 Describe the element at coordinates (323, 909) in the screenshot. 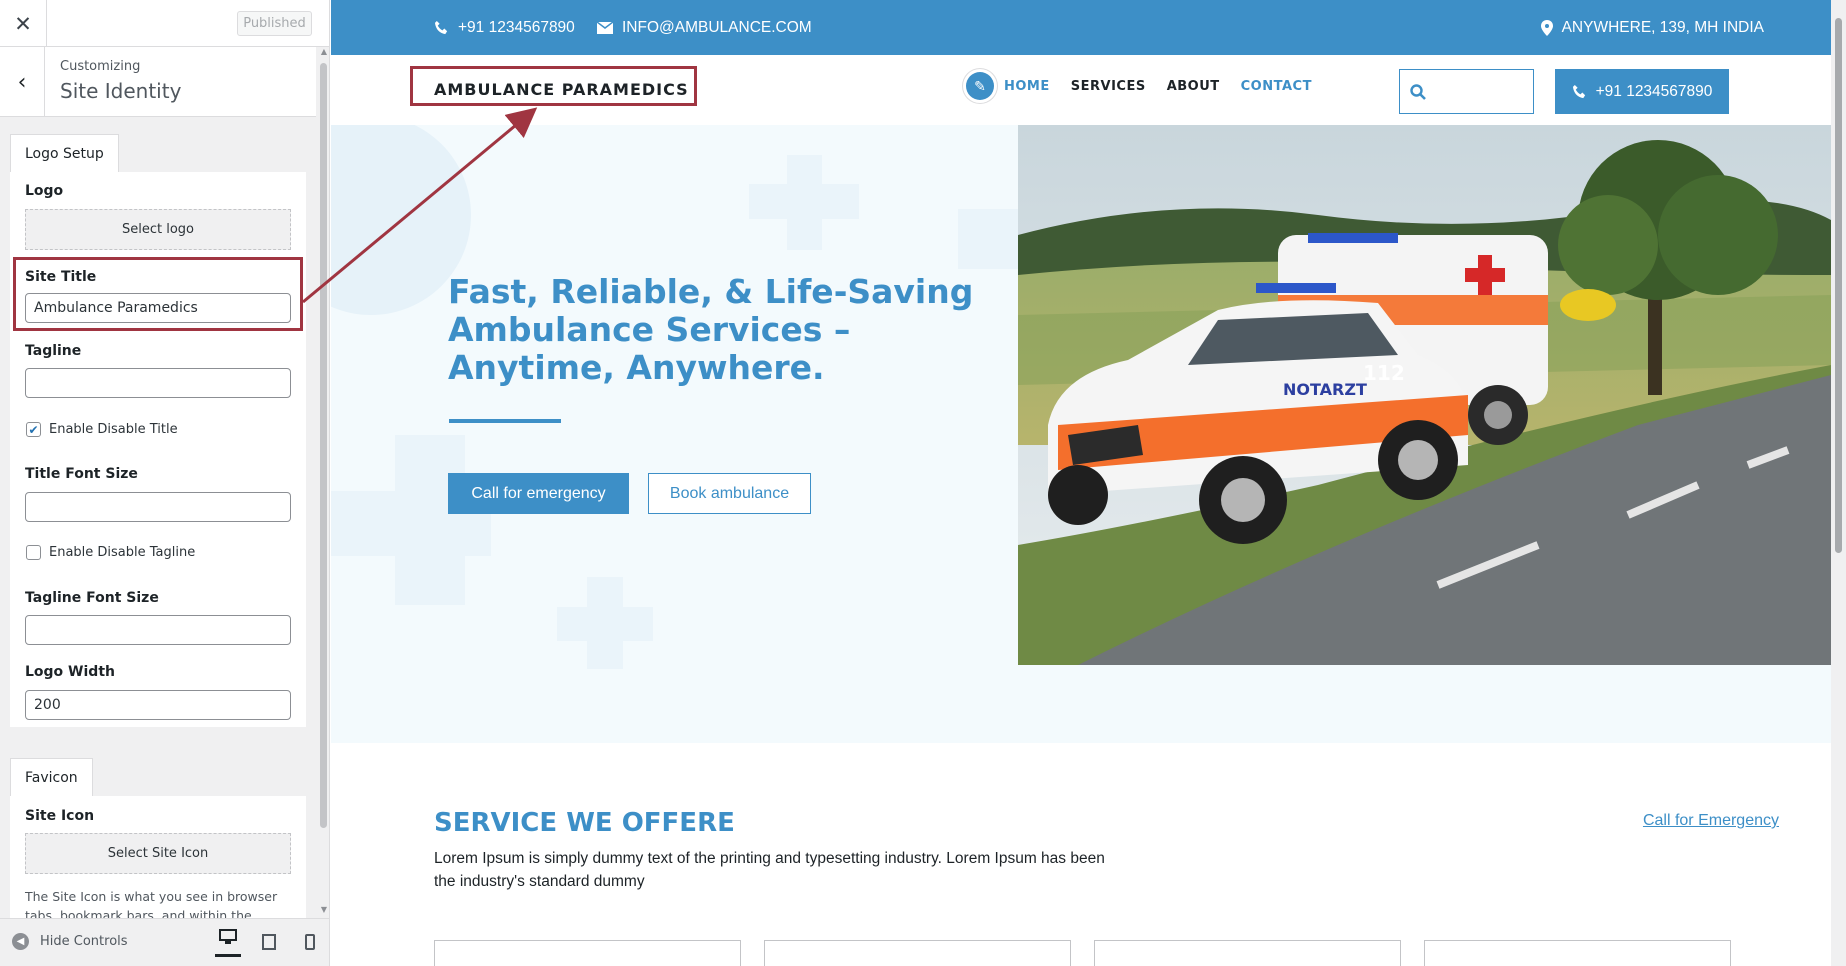

I see `scroll-down-icon: ▼` at that location.